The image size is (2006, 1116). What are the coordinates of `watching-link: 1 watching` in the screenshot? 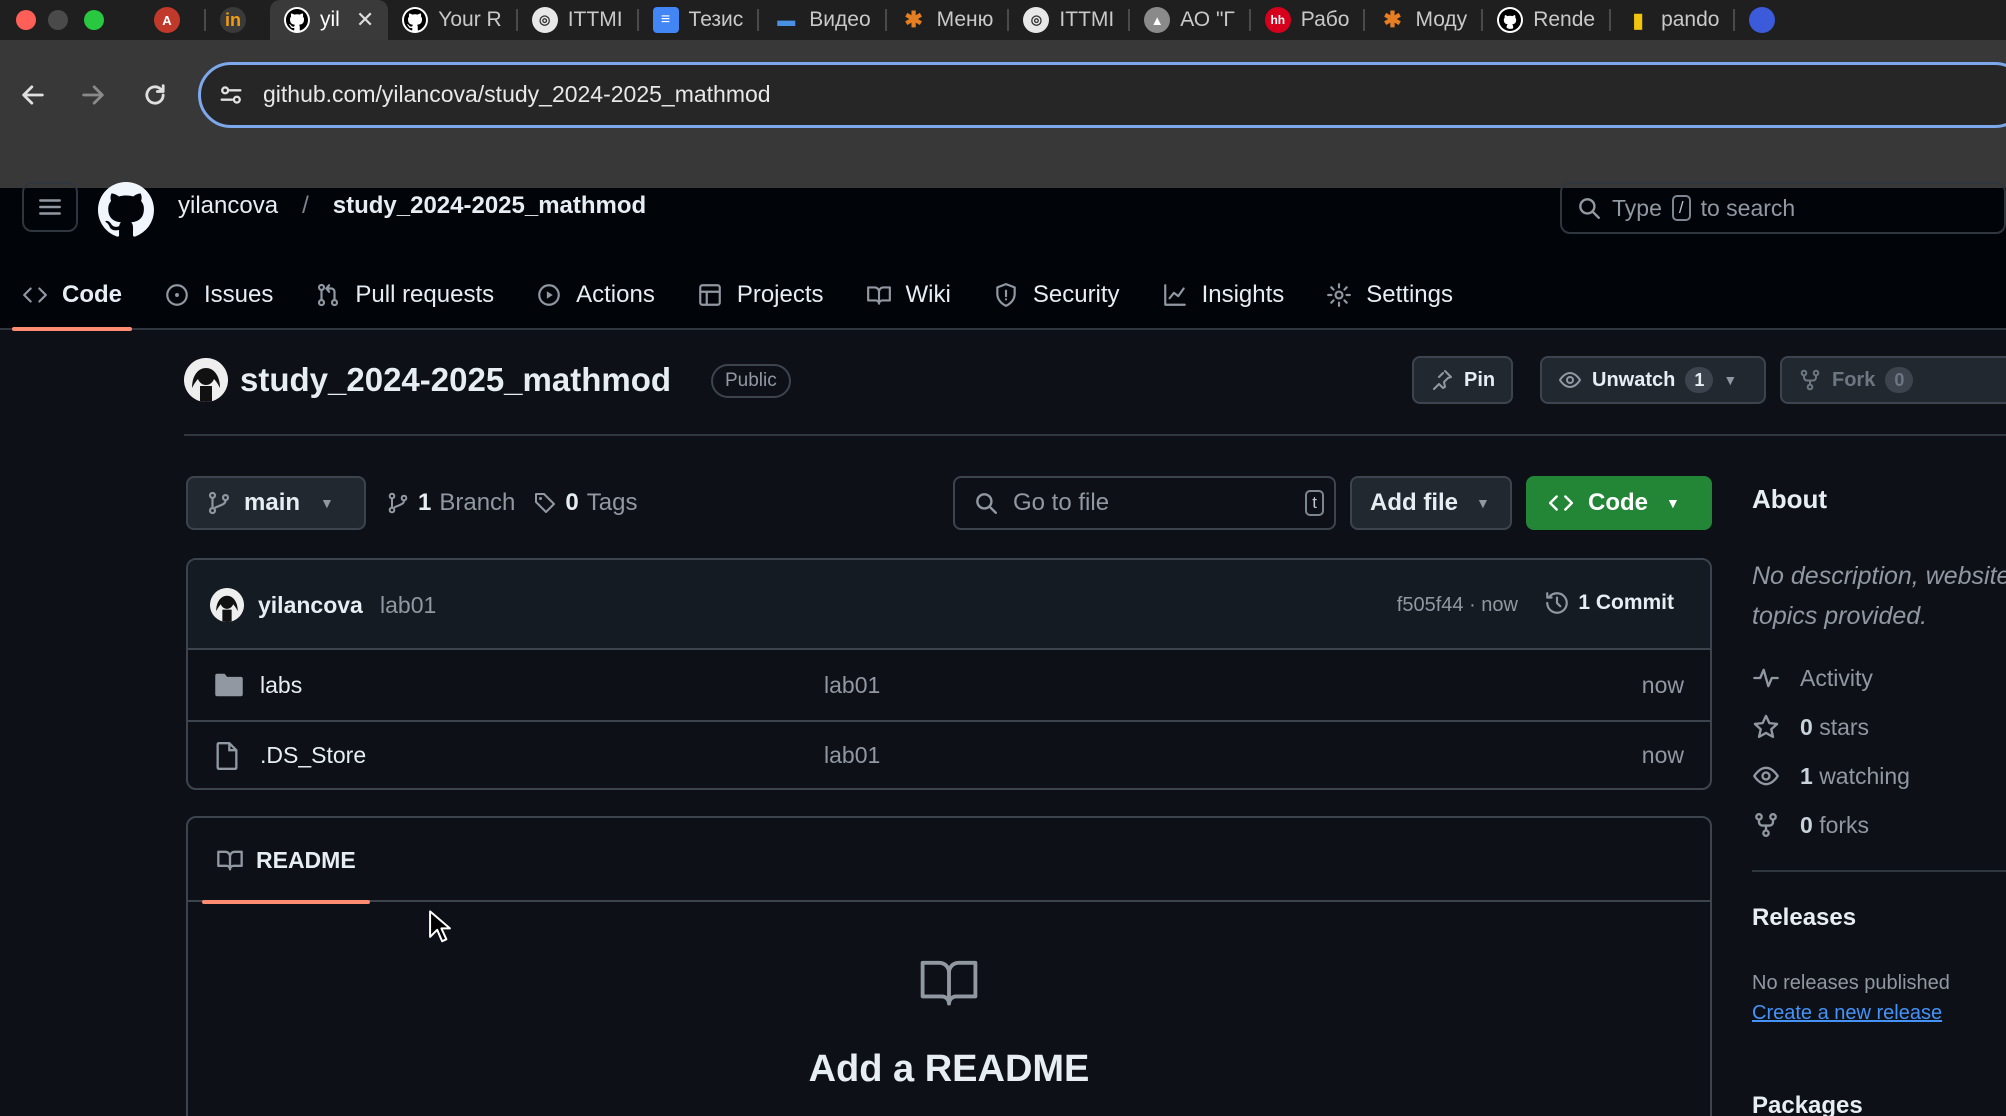 It's located at (1831, 776).